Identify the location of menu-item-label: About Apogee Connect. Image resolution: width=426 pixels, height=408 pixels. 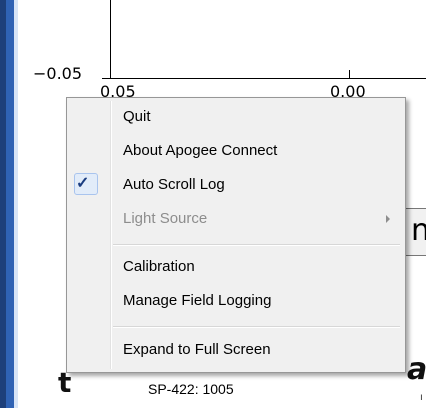
(200, 150).